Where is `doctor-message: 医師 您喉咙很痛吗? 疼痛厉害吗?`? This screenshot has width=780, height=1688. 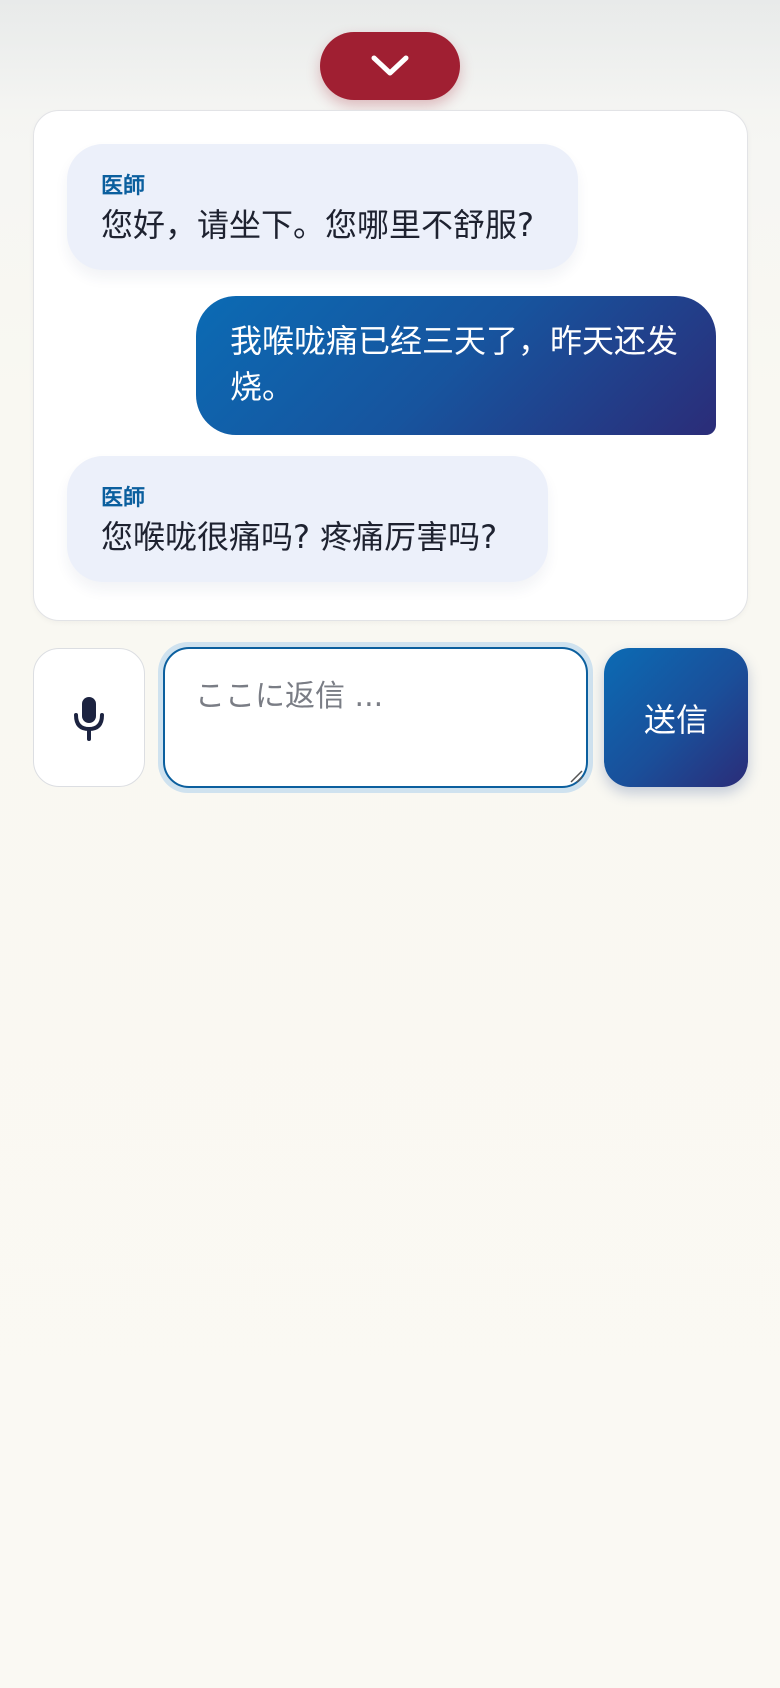 doctor-message: 医師 您喉咙很痛吗? 疼痛厉害吗? is located at coordinates (307, 519).